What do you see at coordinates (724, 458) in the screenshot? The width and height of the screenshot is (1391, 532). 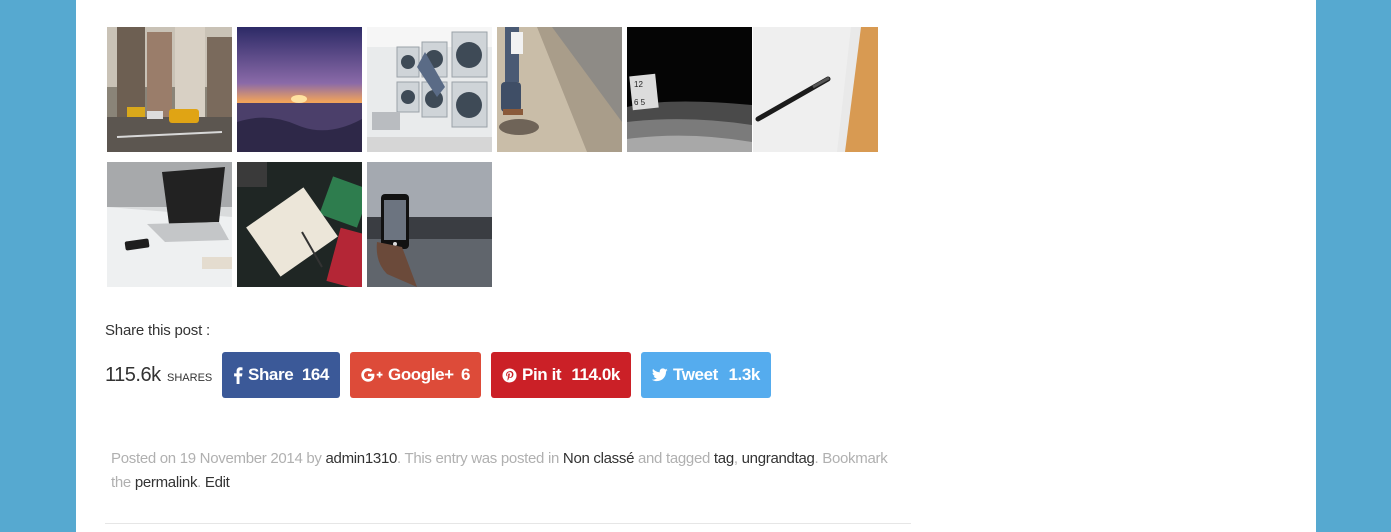 I see `tag-link-tag: tag` at bounding box center [724, 458].